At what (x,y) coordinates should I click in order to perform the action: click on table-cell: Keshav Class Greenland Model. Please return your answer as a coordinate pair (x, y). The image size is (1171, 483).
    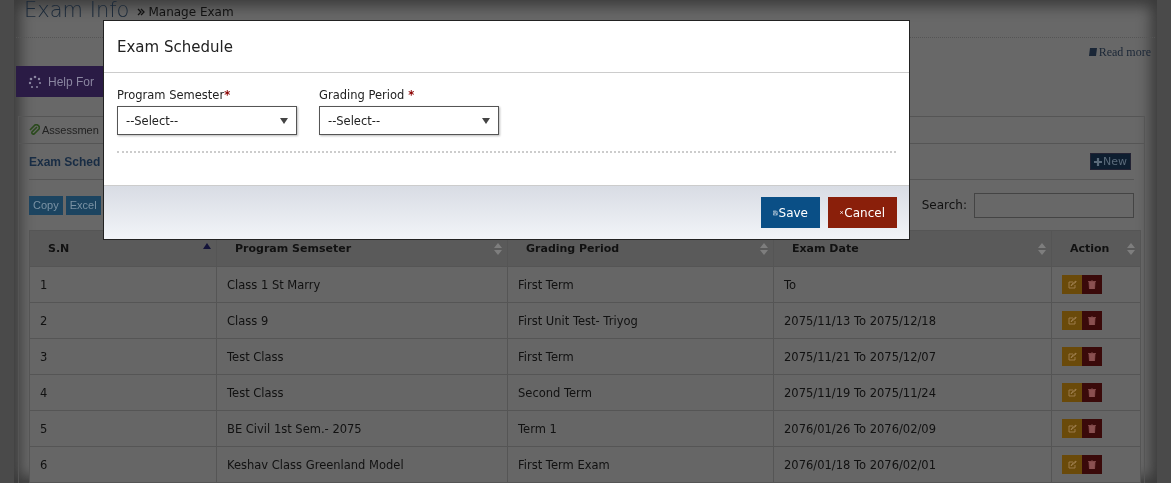
    Looking at the image, I should click on (362, 464).